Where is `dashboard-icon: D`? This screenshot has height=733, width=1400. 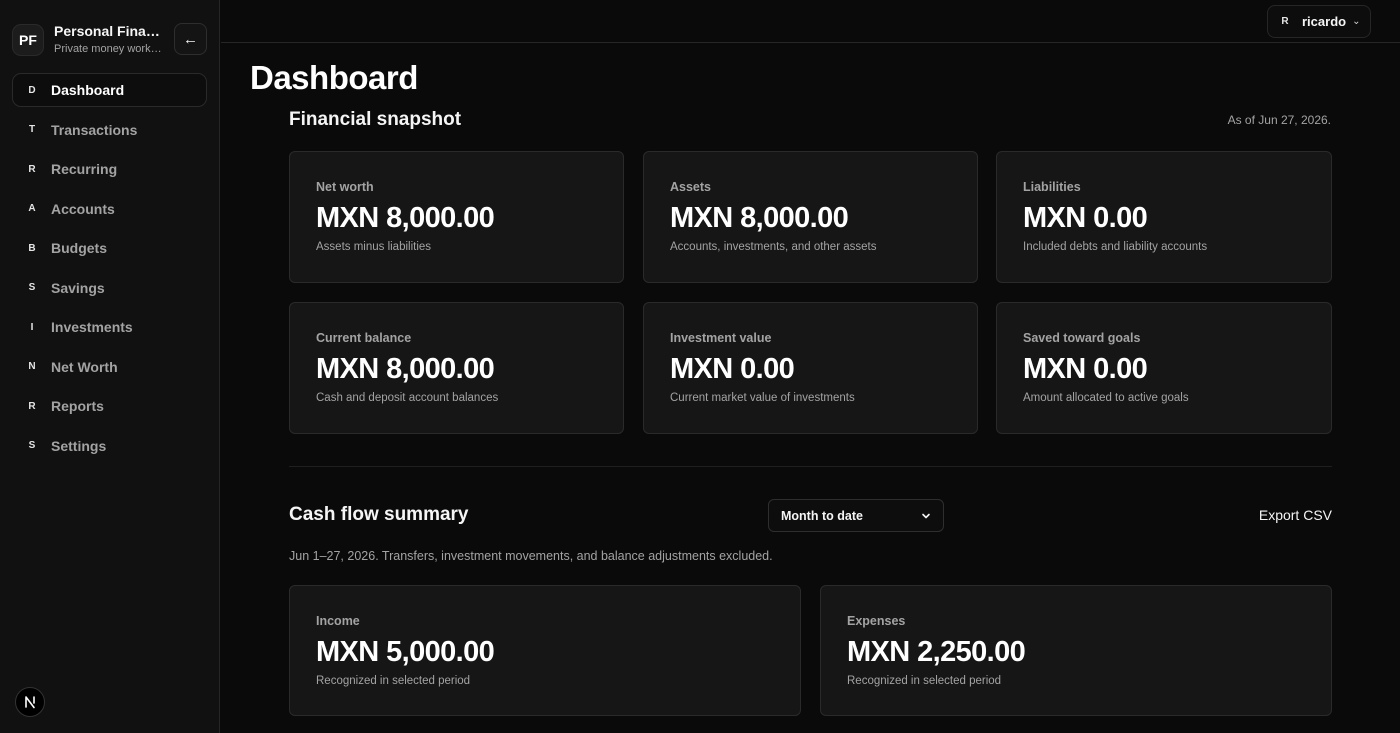
dashboard-icon: D is located at coordinates (32, 90).